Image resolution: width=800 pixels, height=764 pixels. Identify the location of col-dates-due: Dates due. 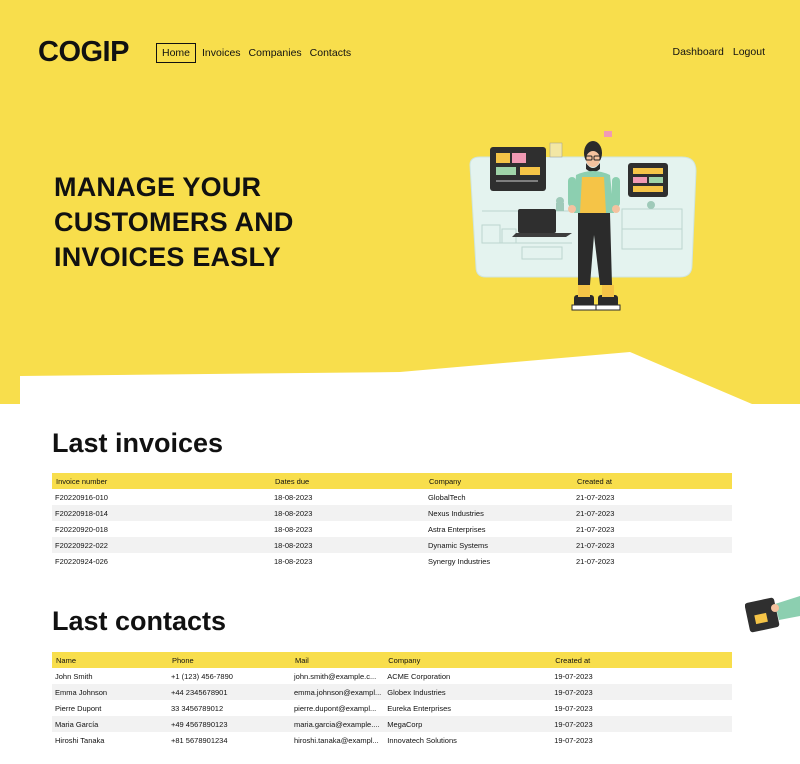
(348, 481).